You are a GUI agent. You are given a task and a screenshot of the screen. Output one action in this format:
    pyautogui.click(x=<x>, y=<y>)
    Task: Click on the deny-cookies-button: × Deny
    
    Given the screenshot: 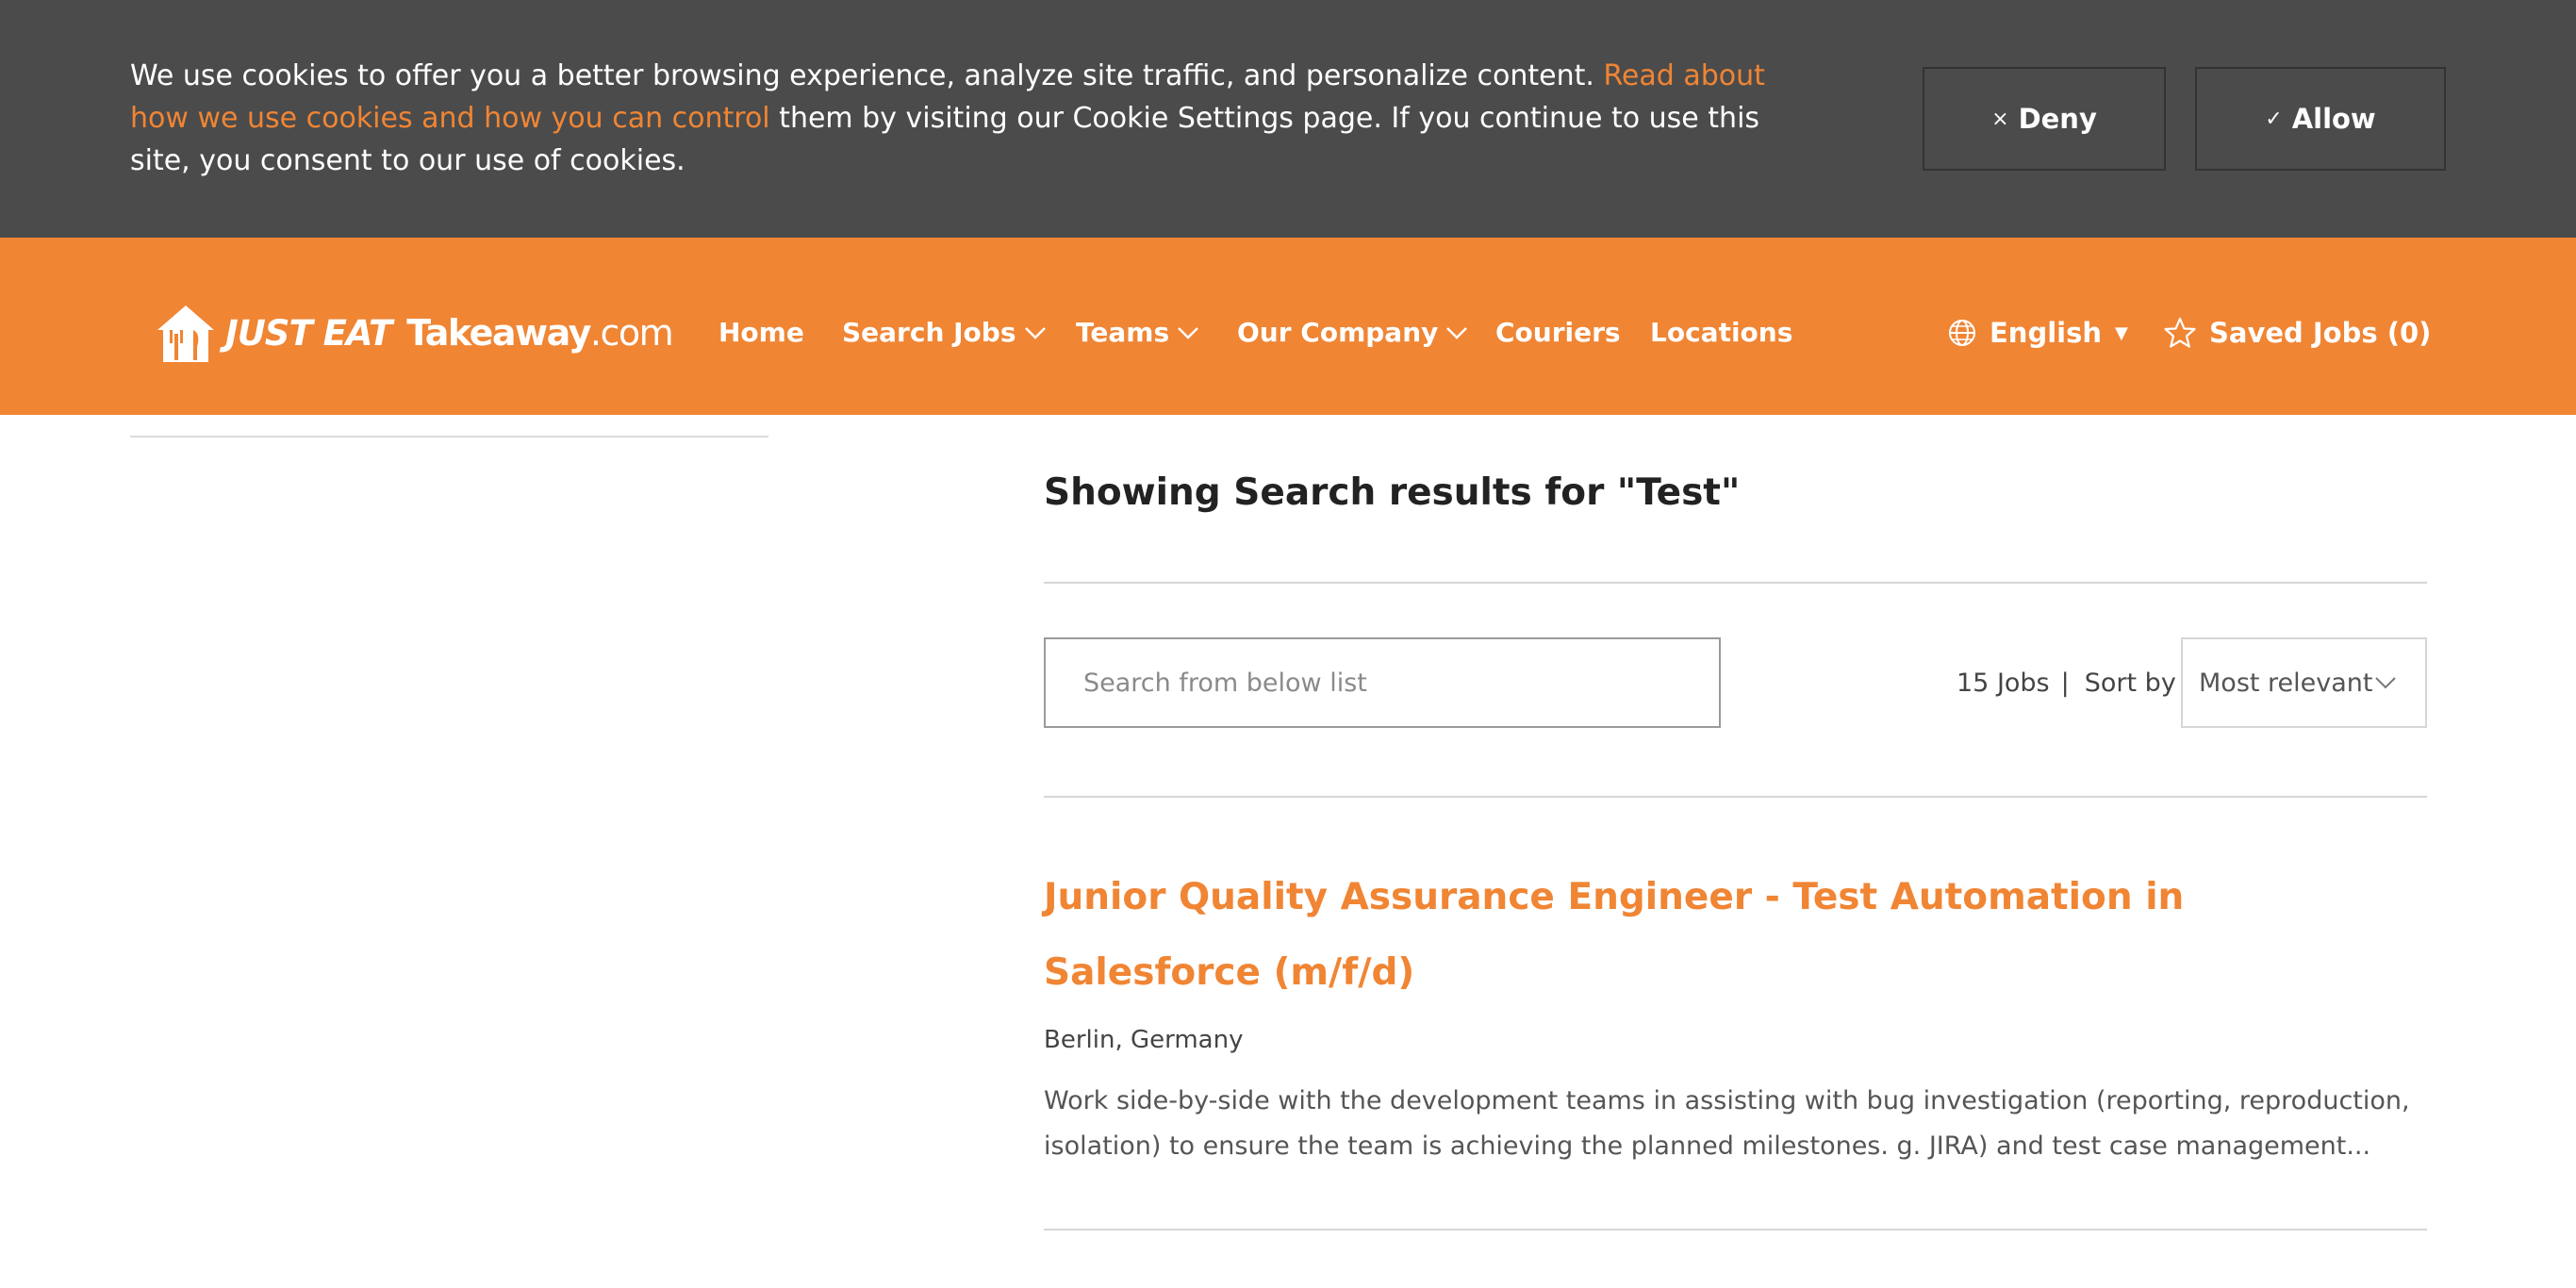 What is the action you would take?
    pyautogui.click(x=2044, y=119)
    